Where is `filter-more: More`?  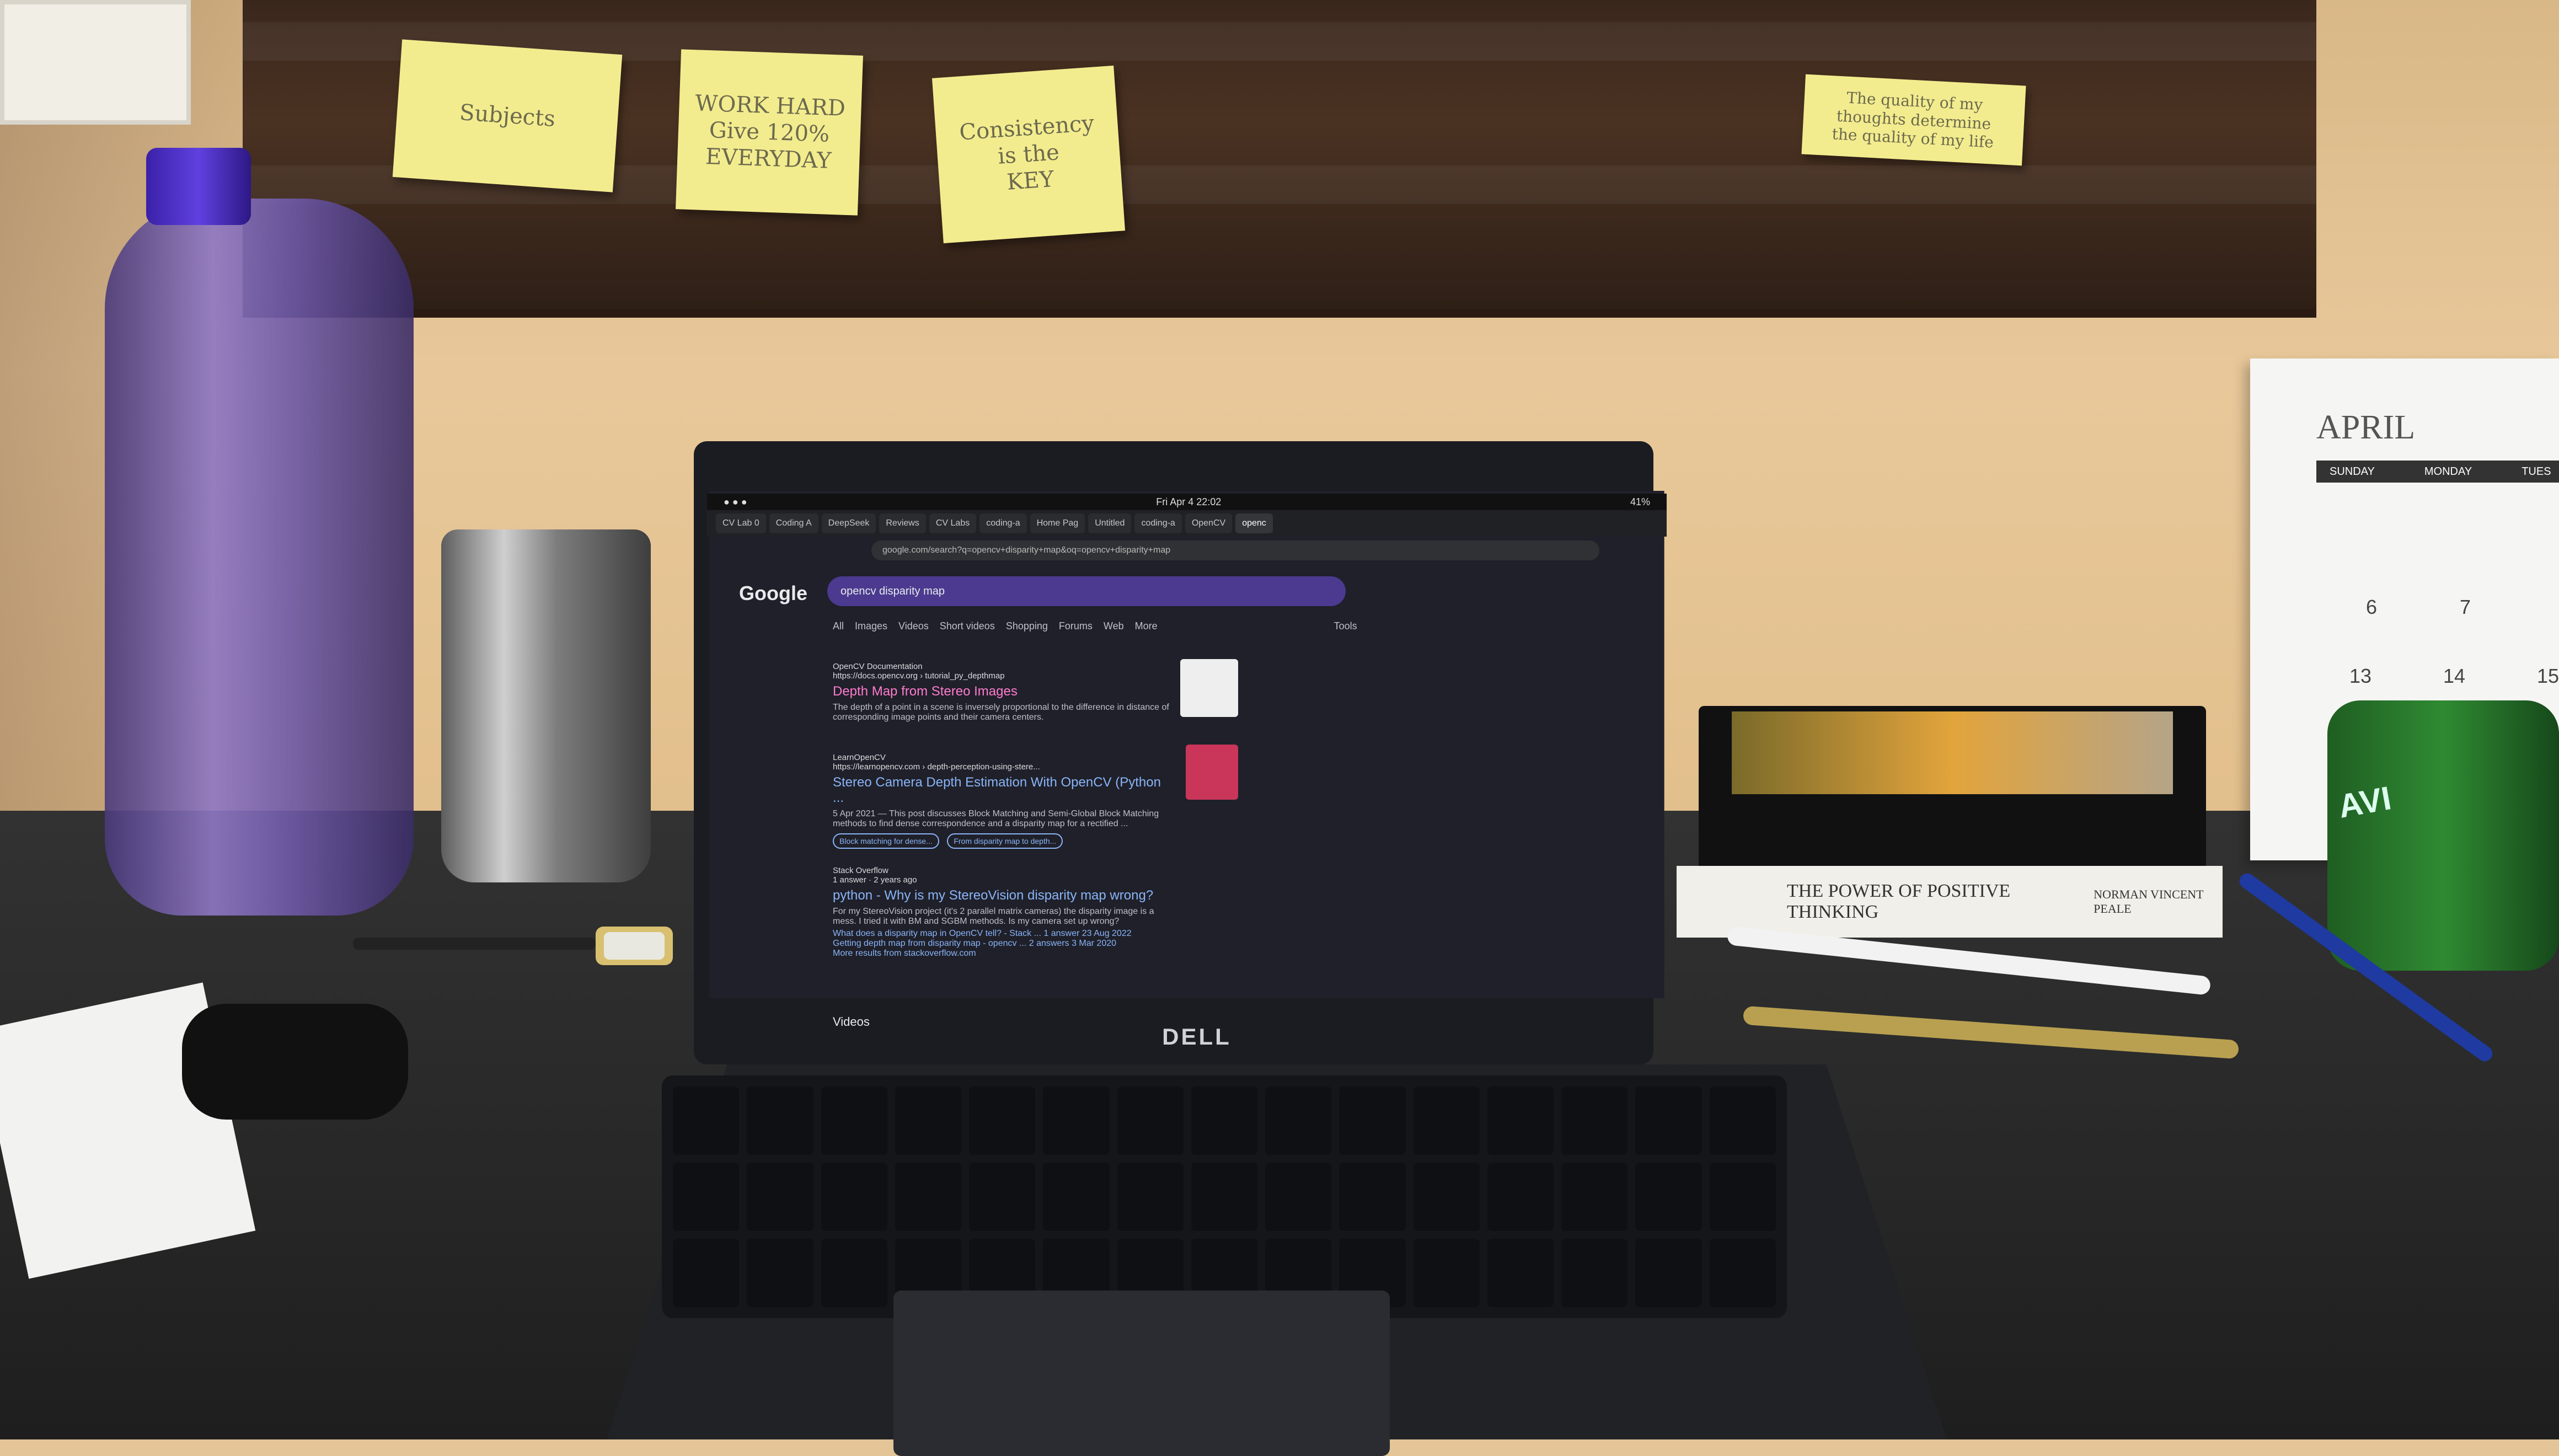 filter-more: More is located at coordinates (1146, 626).